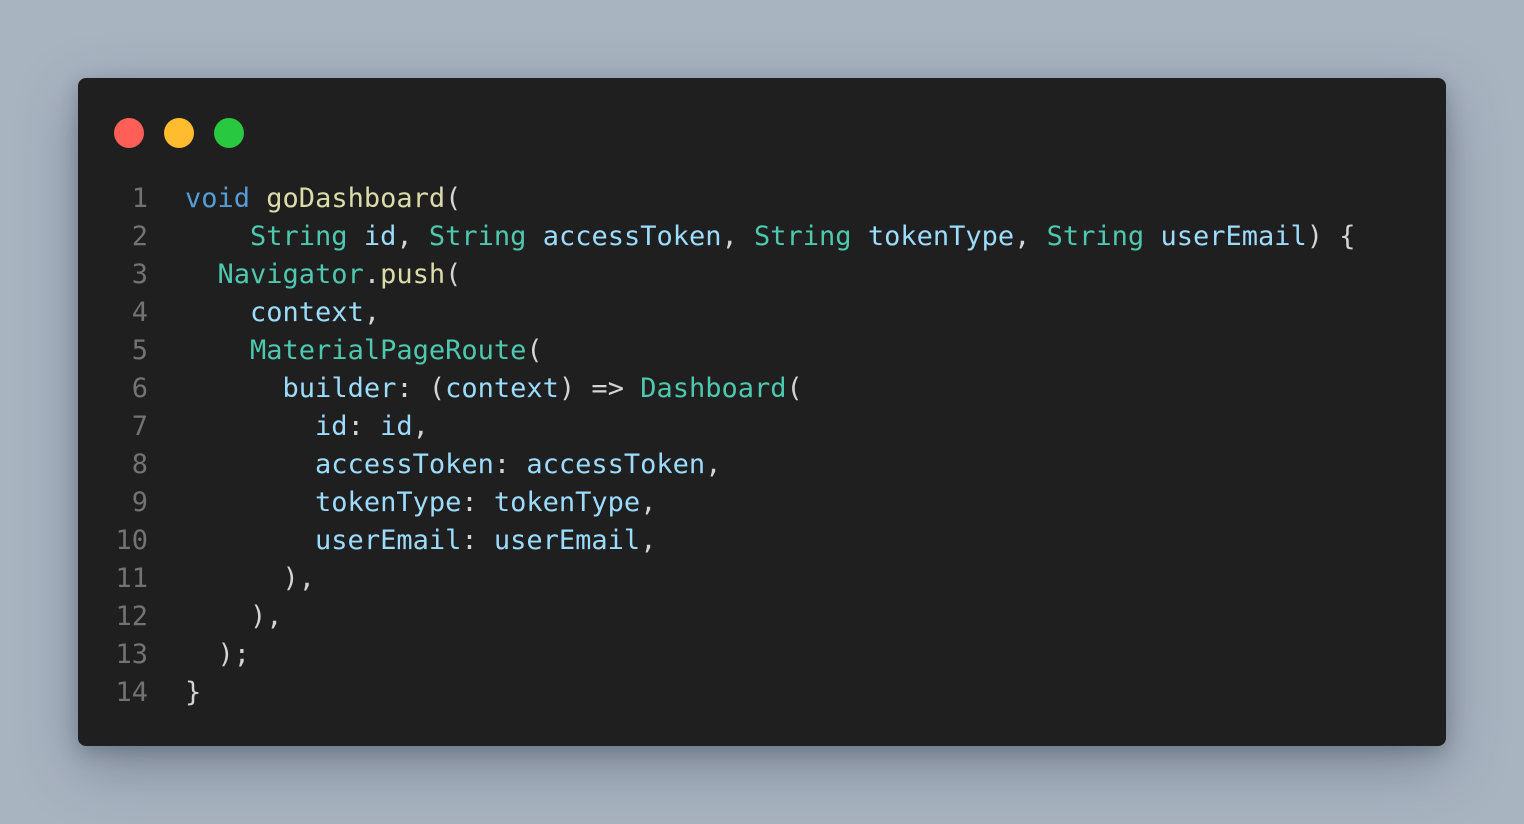 Image resolution: width=1524 pixels, height=824 pixels. What do you see at coordinates (372, 274) in the screenshot?
I see `code-token: .` at bounding box center [372, 274].